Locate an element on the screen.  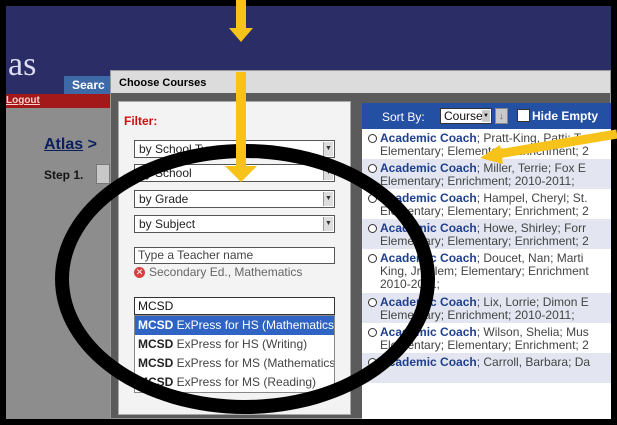
step-button is located at coordinates (103, 174).